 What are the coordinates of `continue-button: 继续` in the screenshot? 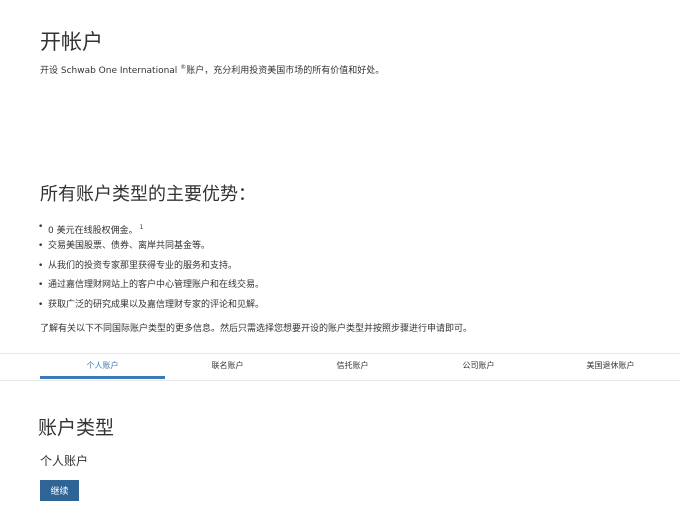 It's located at (59, 490).